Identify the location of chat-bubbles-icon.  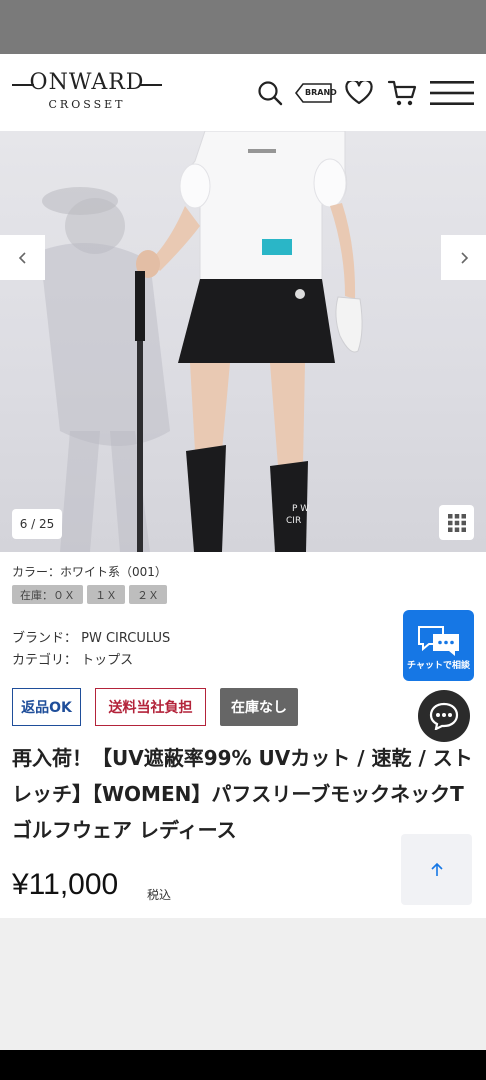
(438, 641).